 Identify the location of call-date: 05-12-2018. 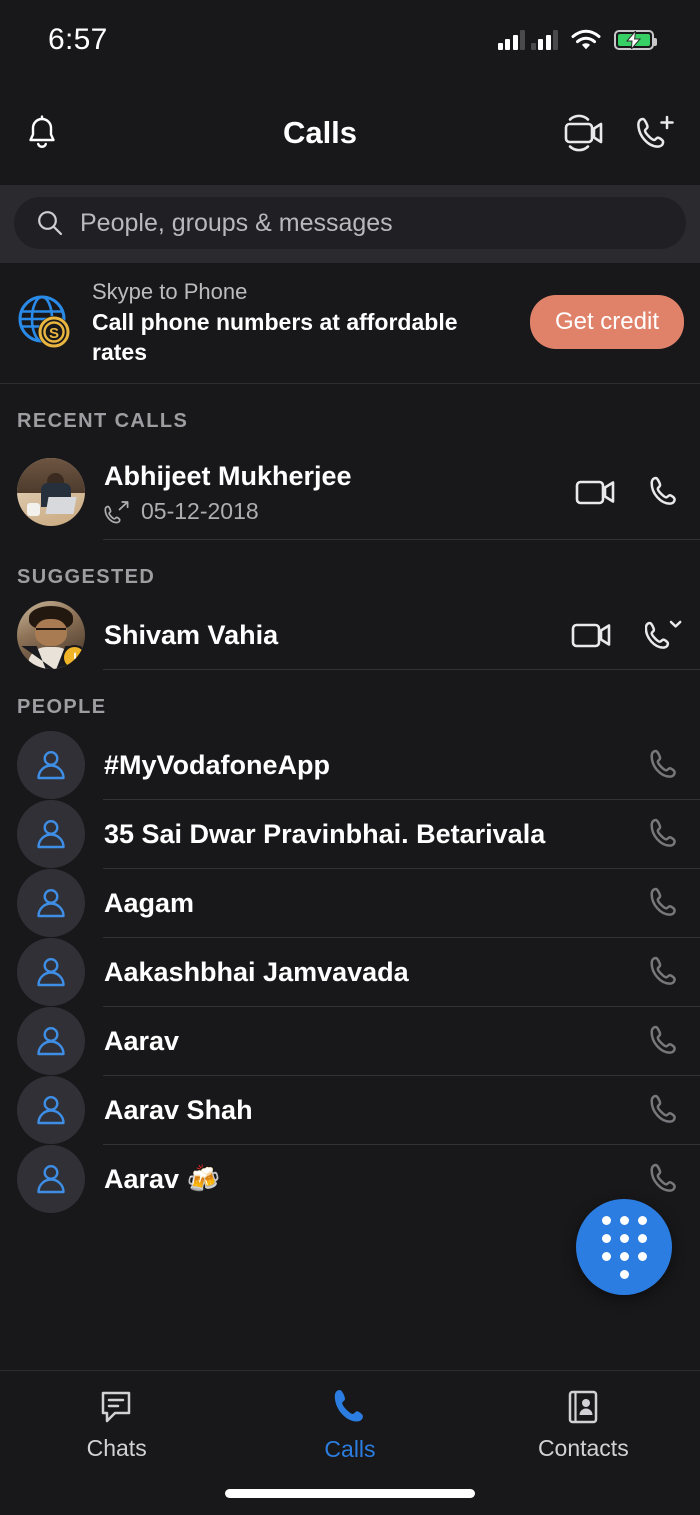
(200, 511).